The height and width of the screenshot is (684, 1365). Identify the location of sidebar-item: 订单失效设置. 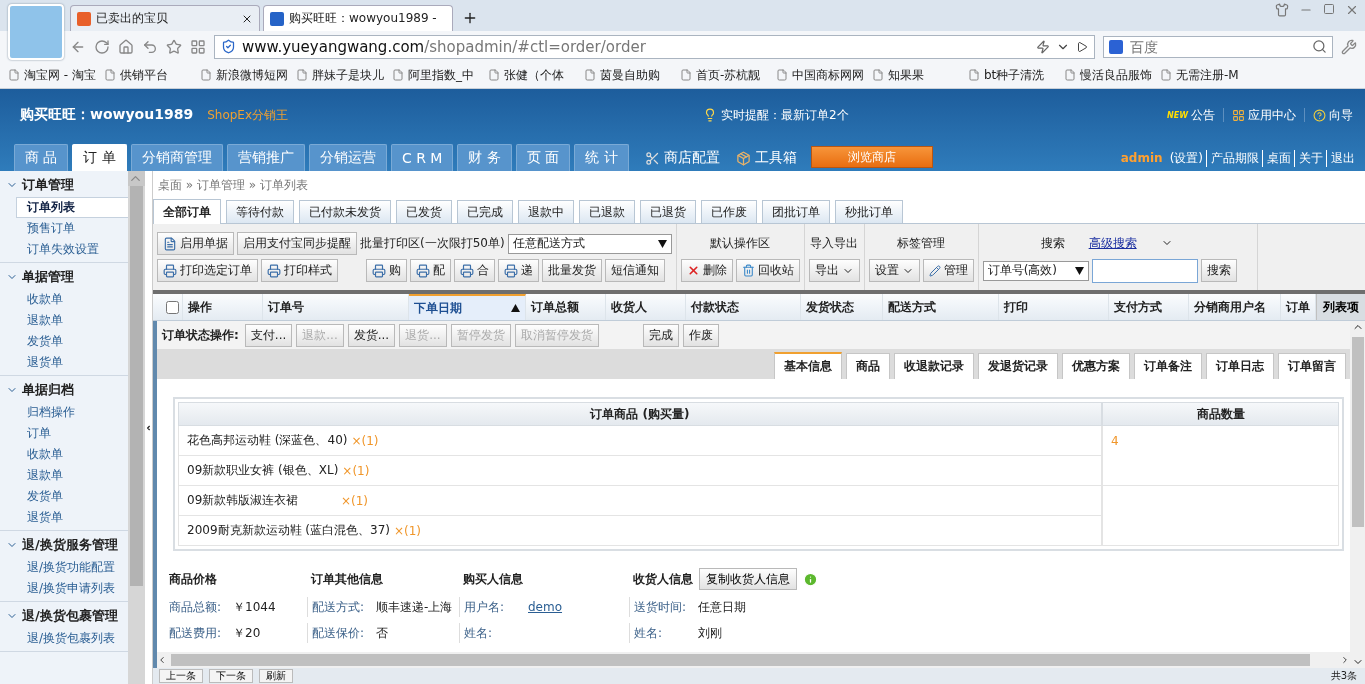
(77, 249).